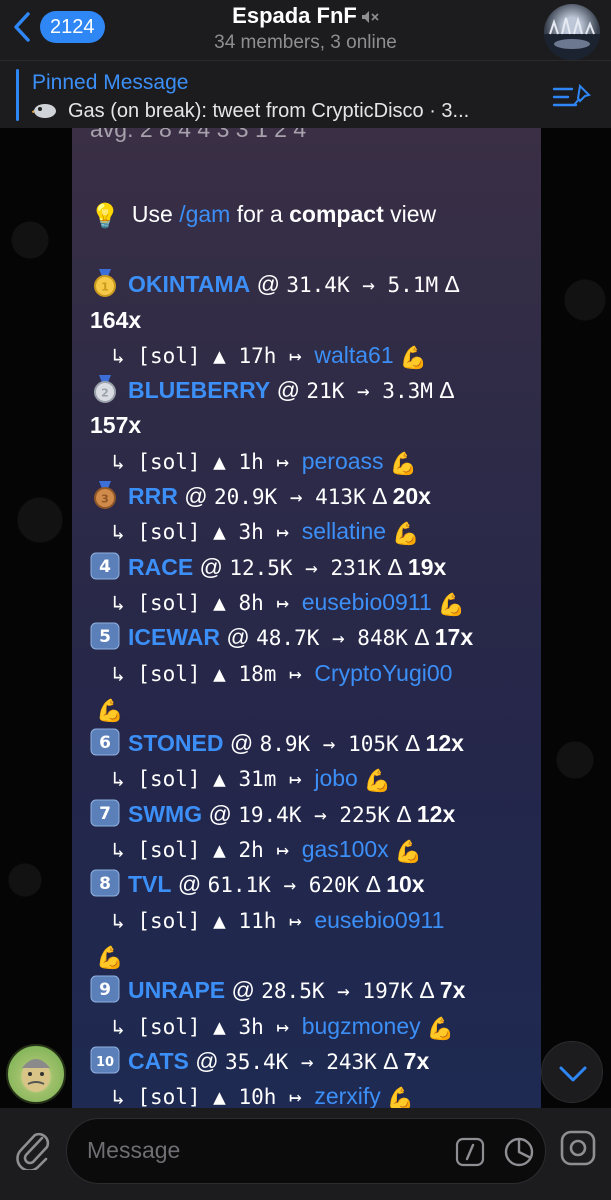 Image resolution: width=611 pixels, height=1200 pixels. Describe the element at coordinates (306, 1151) in the screenshot. I see `message-input: Message` at that location.